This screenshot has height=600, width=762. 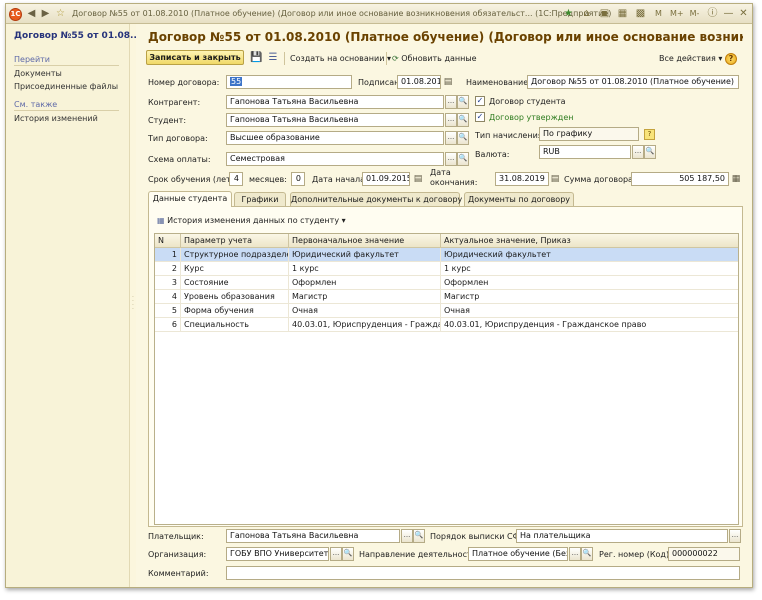 What do you see at coordinates (622, 536) in the screenshot?
I see `invoice-field: На плательщика` at bounding box center [622, 536].